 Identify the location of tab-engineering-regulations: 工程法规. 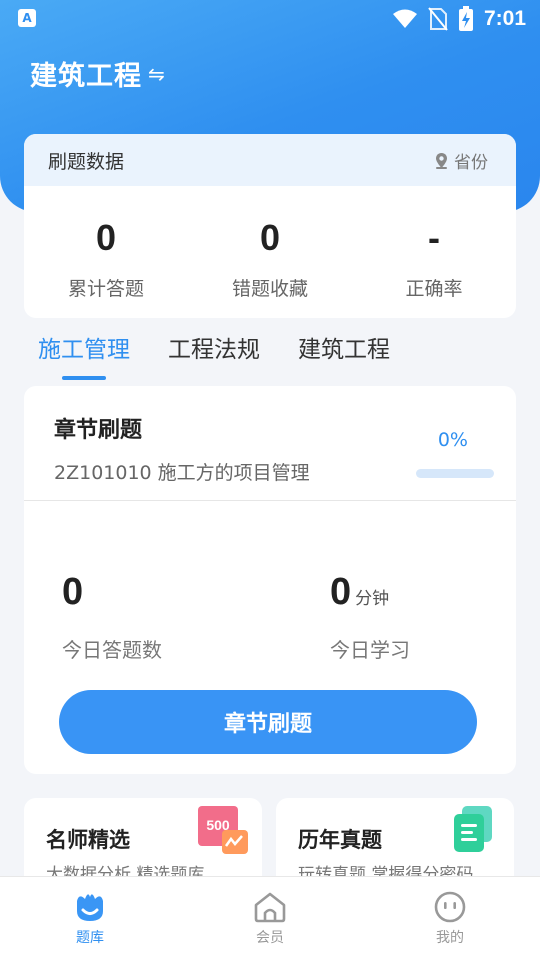
(214, 355).